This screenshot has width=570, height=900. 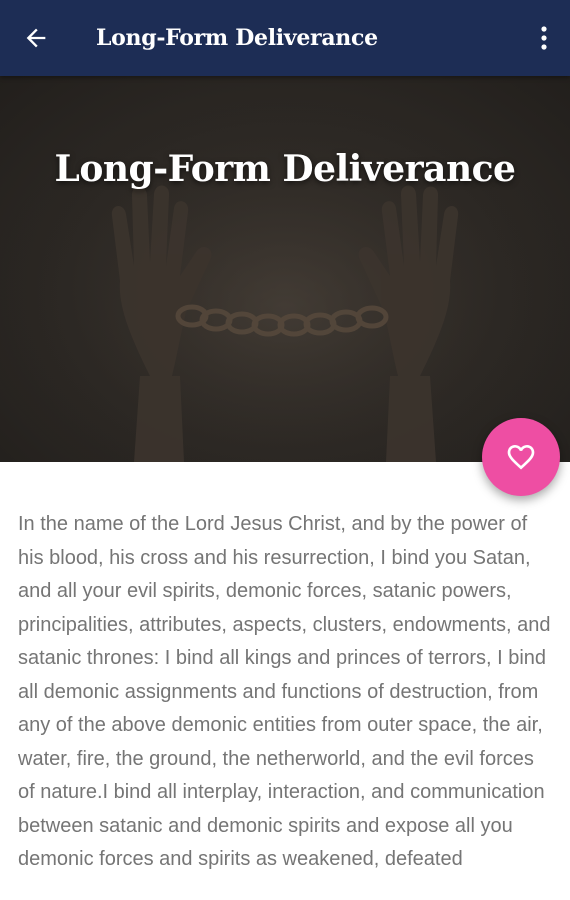 I want to click on arrow-left-icon, so click(x=36, y=38).